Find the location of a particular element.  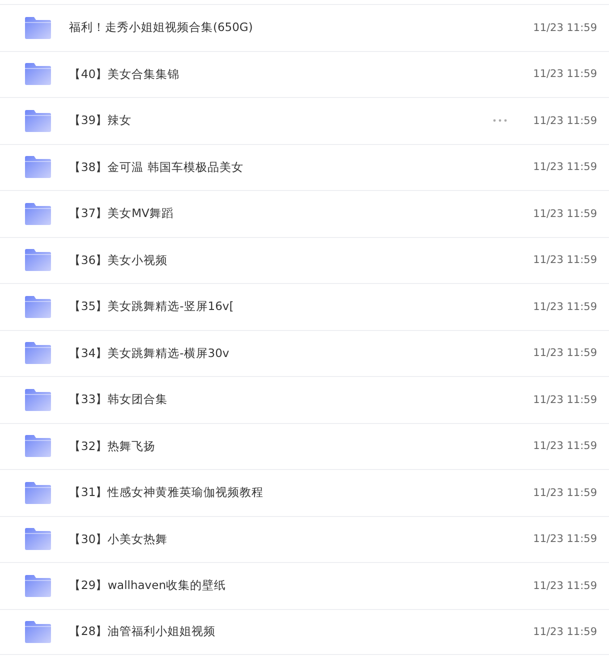

folder-name: 【39】辣女 is located at coordinates (100, 120).